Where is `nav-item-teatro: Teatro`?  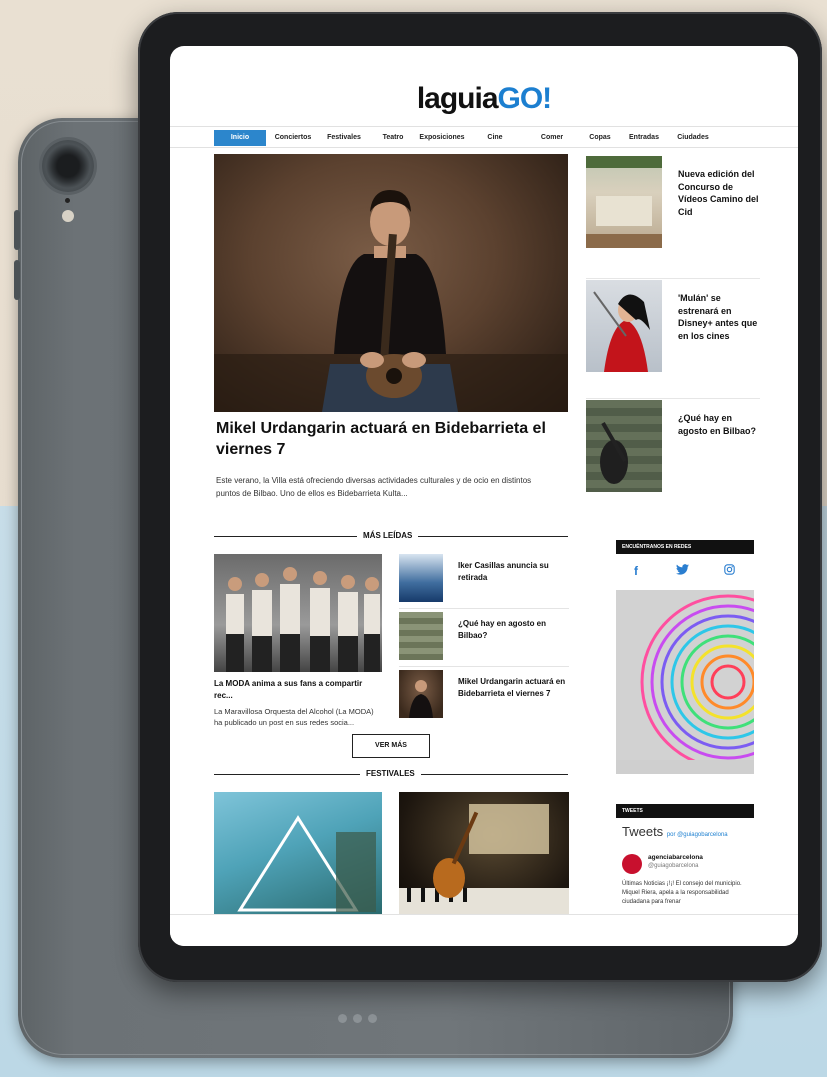
nav-item-teatro: Teatro is located at coordinates (393, 138).